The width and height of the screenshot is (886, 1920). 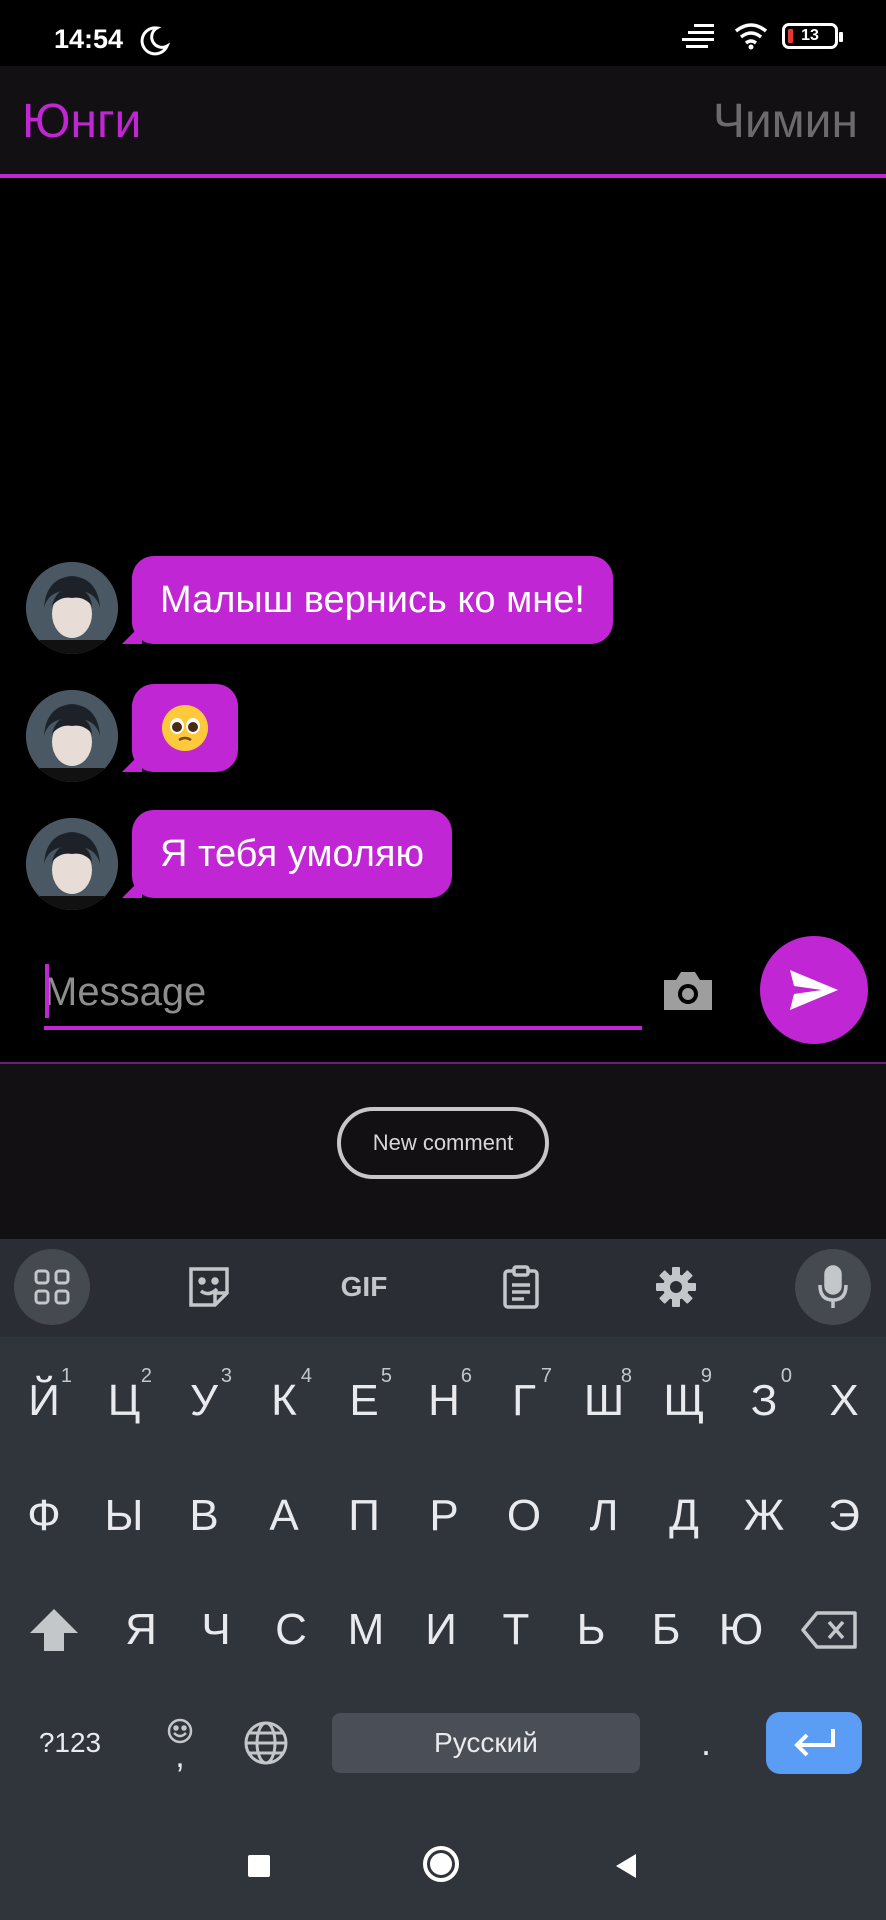 I want to click on key-В: В, so click(x=204, y=1516).